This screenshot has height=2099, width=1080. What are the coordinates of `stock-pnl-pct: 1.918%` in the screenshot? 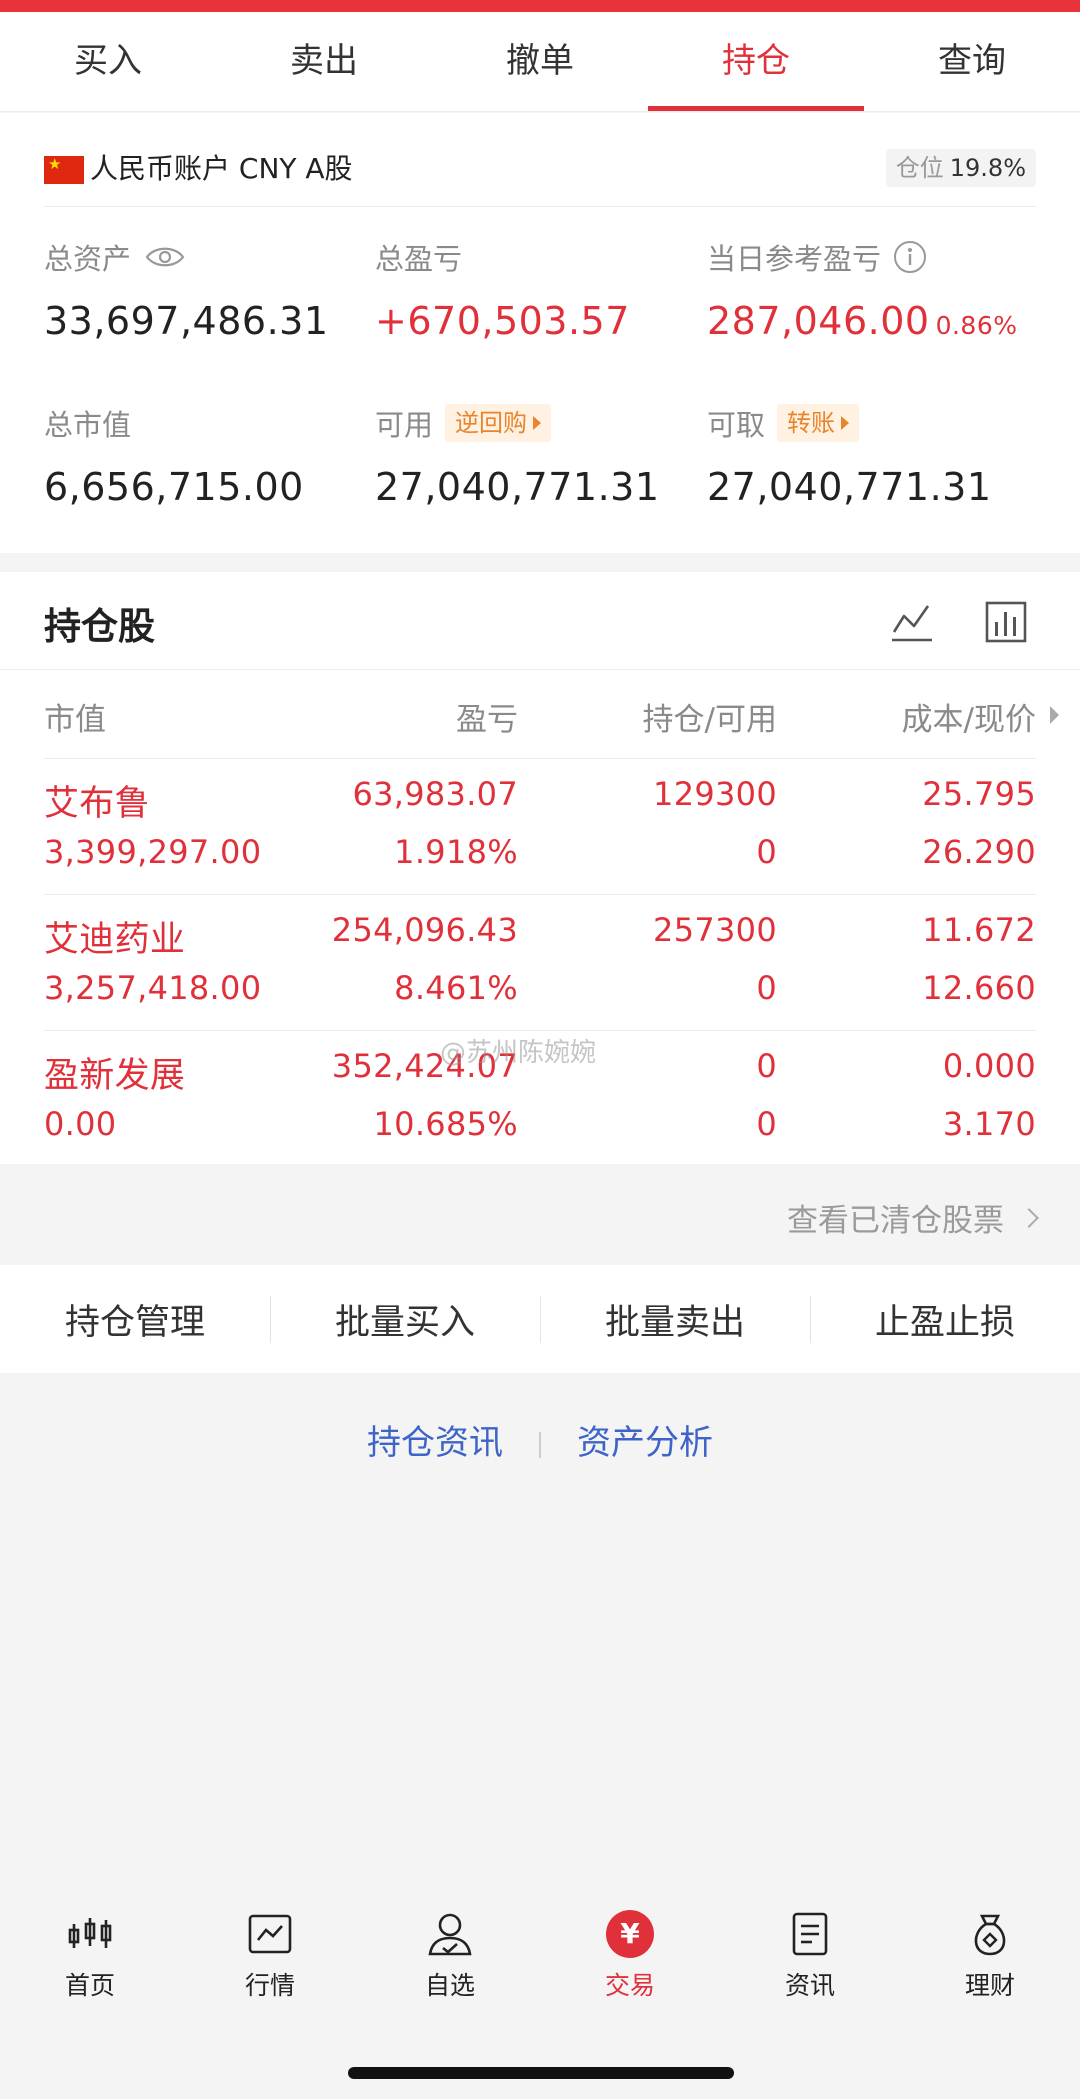 It's located at (456, 852).